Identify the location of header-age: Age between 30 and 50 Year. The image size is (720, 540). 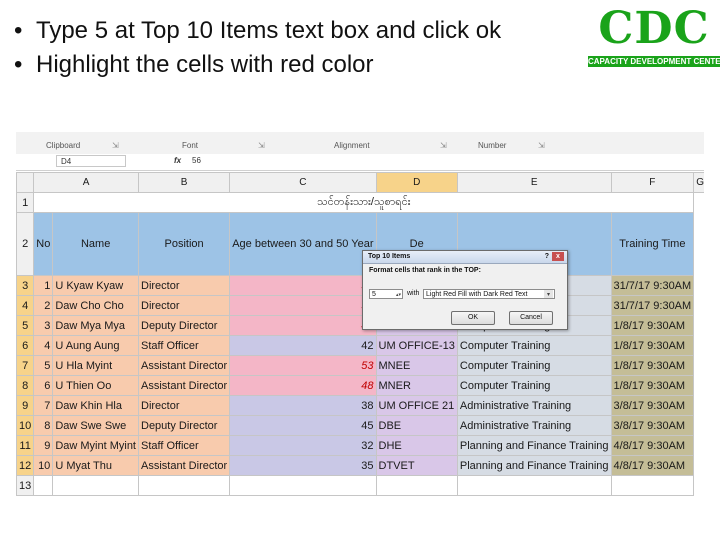
(303, 244).